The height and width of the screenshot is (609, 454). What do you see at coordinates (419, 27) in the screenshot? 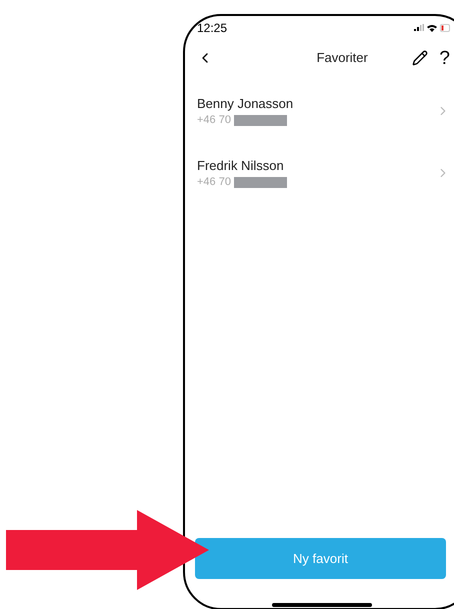
I see `signal-icon` at bounding box center [419, 27].